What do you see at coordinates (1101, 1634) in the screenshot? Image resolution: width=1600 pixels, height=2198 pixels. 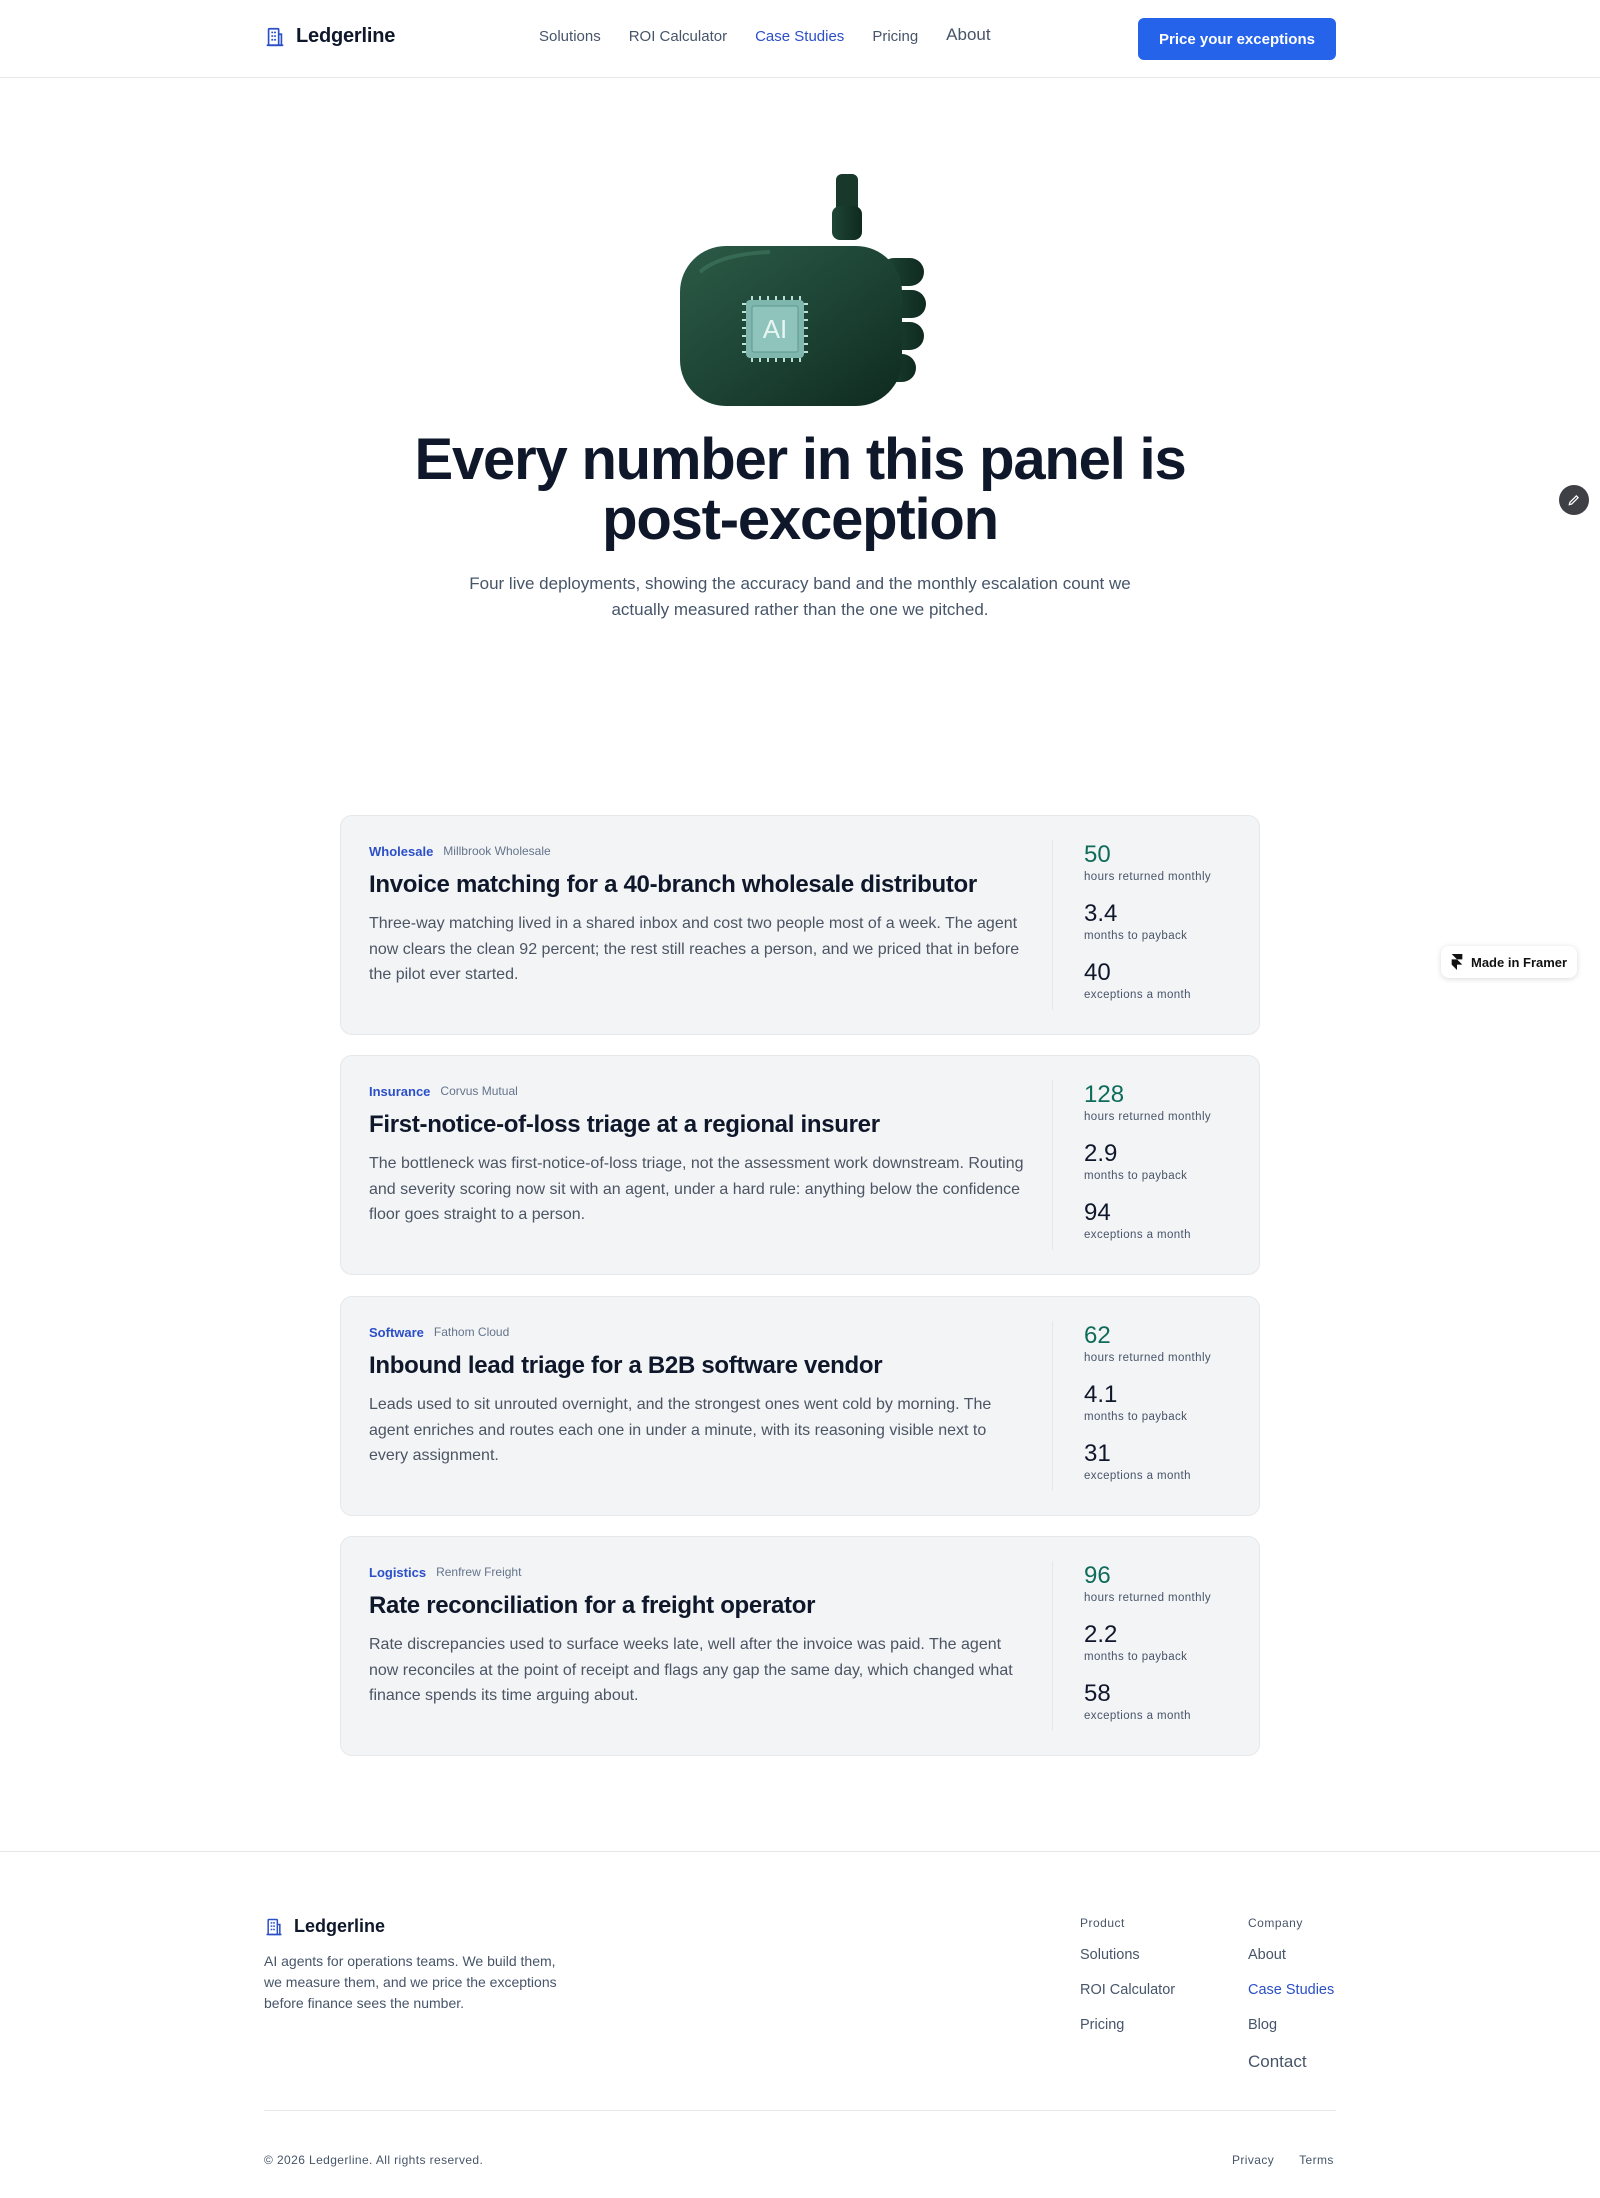 I see `stat-value-payback: 2.2` at bounding box center [1101, 1634].